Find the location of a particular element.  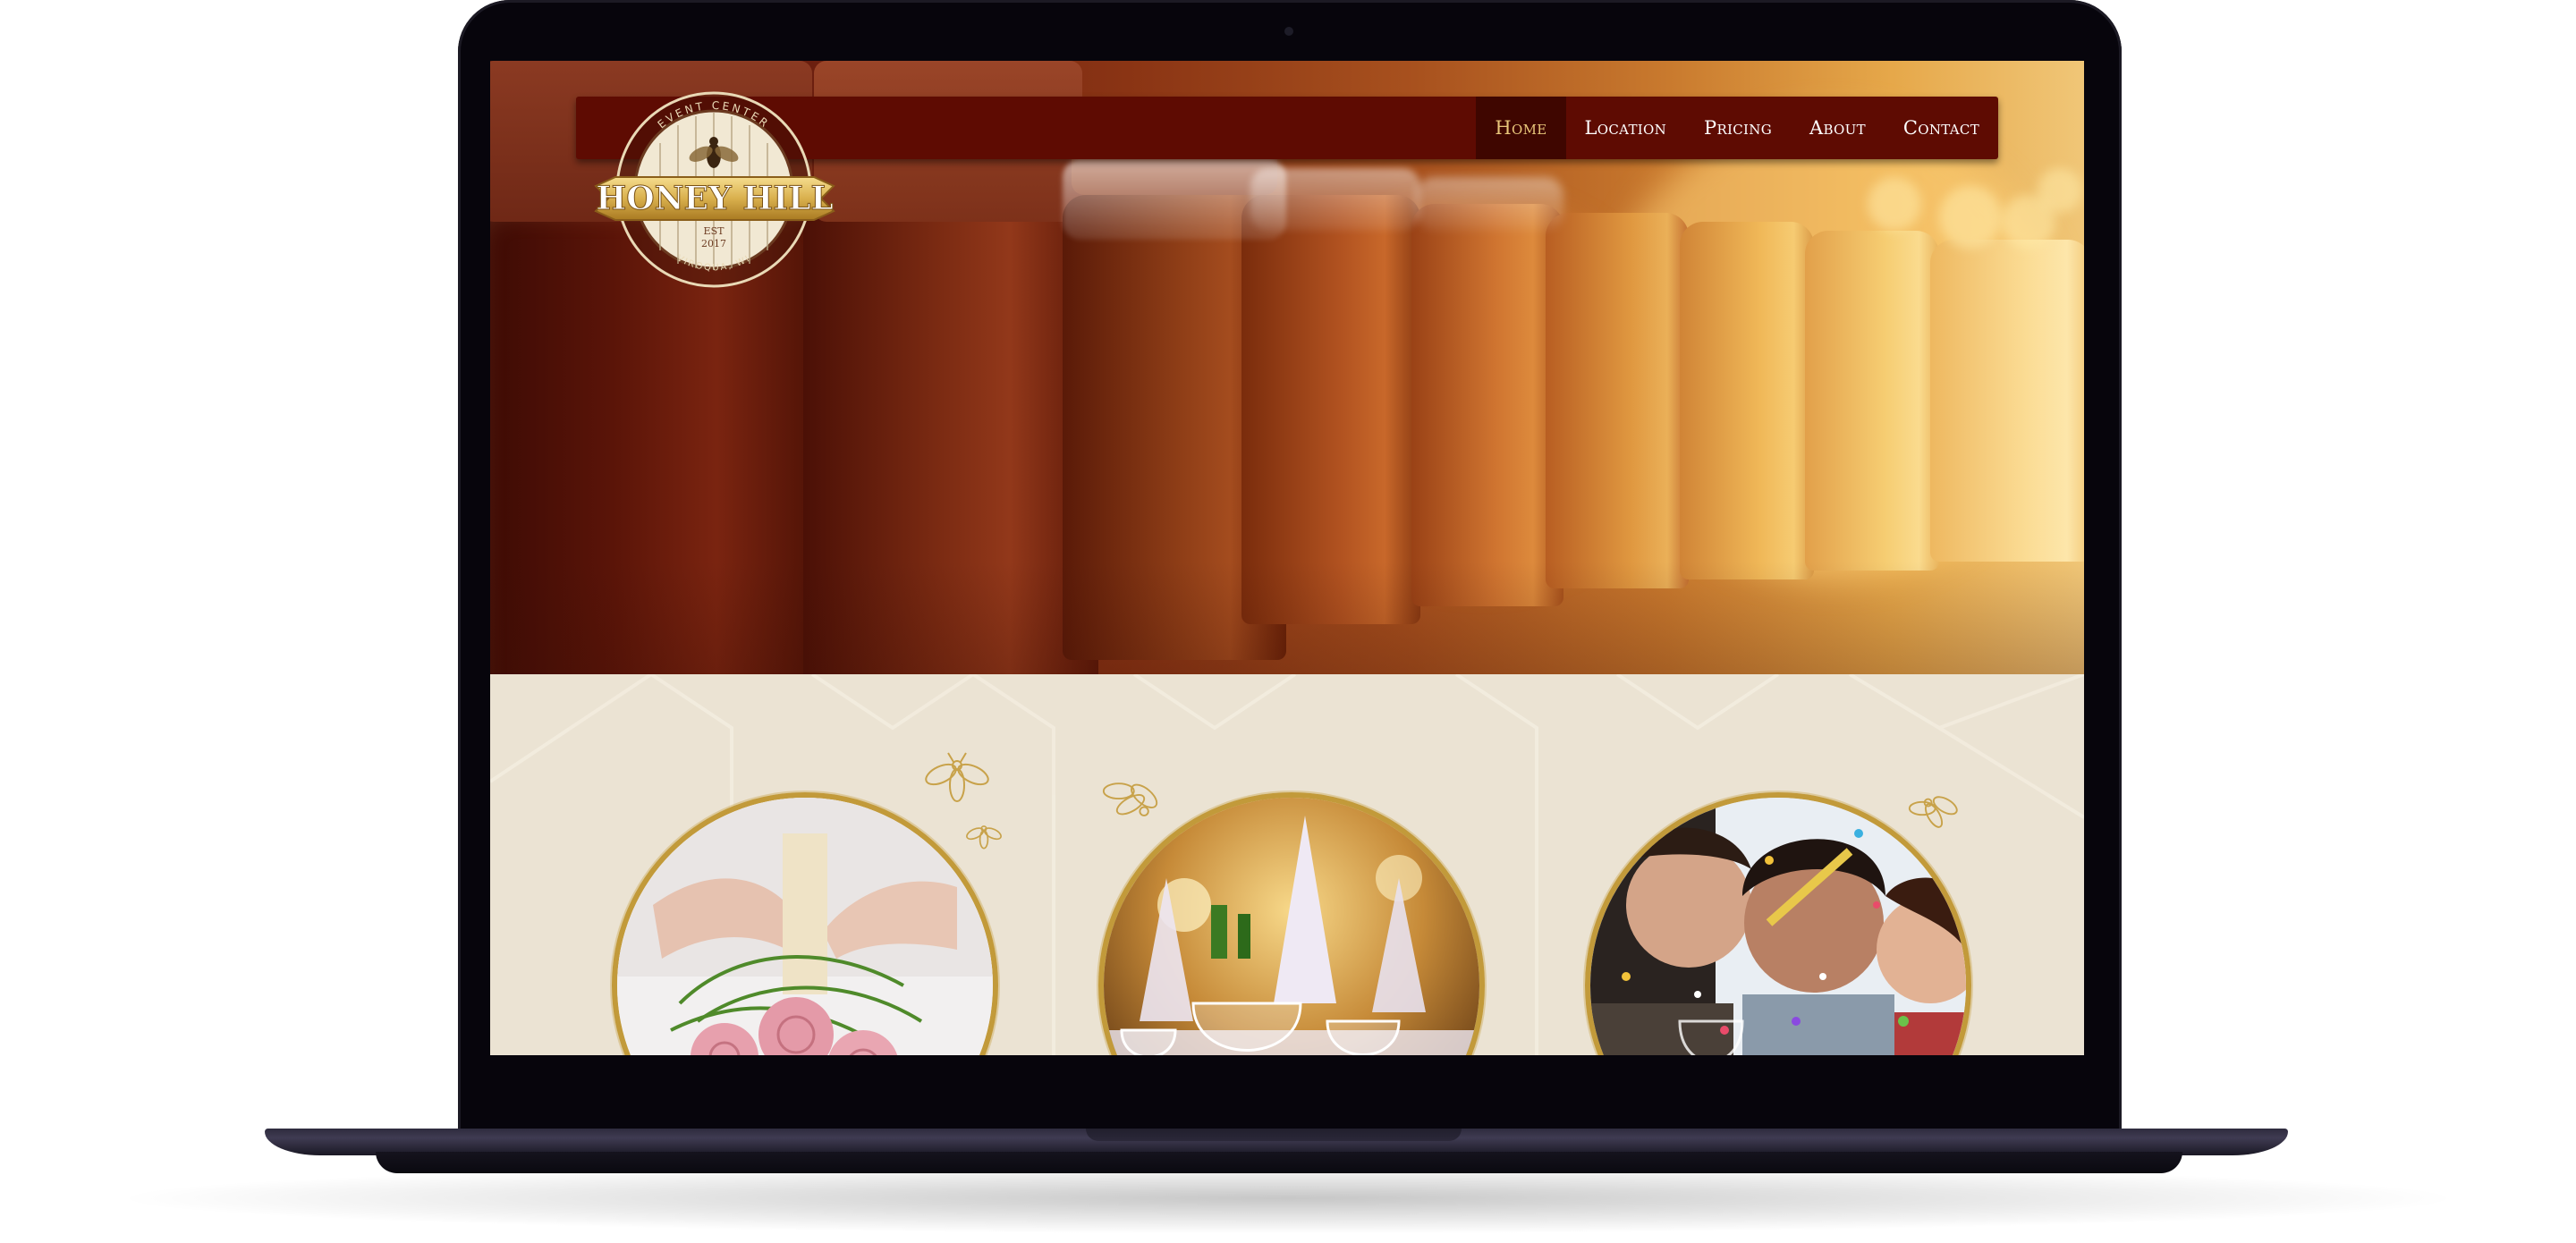

laptop-base-bottom is located at coordinates (1279, 1162).